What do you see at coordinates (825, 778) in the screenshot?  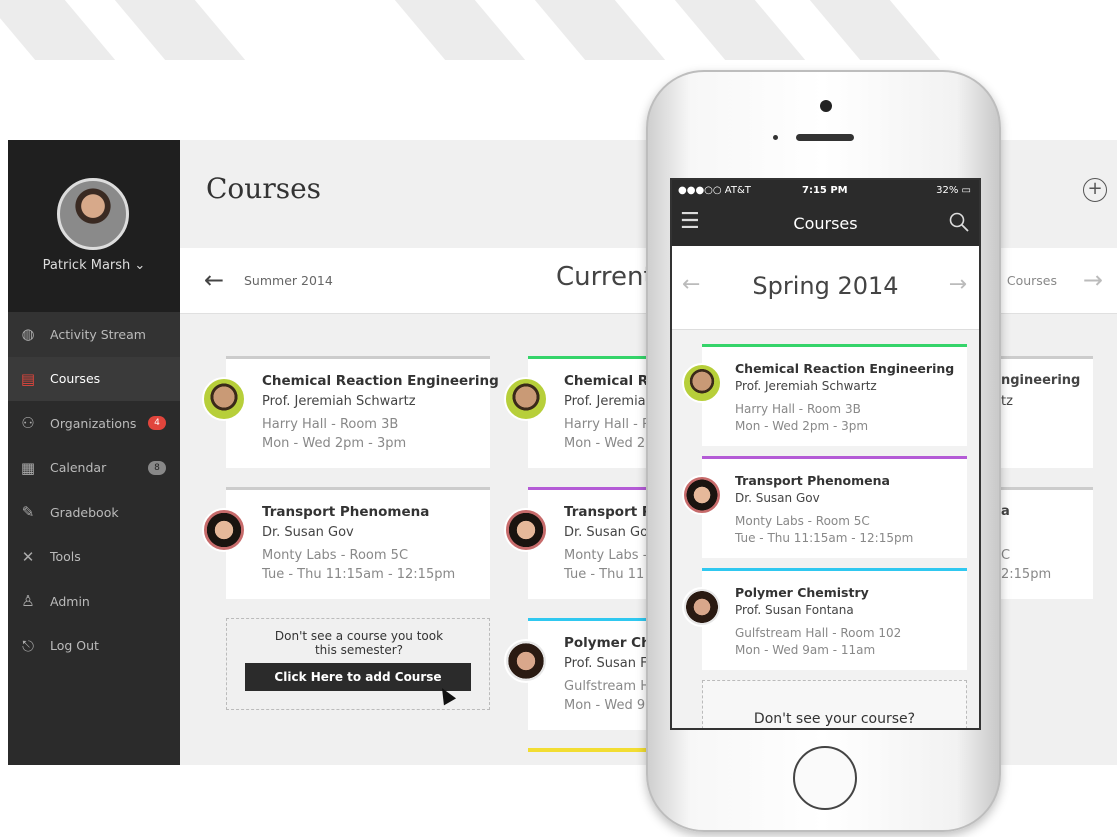 I see `home-button` at bounding box center [825, 778].